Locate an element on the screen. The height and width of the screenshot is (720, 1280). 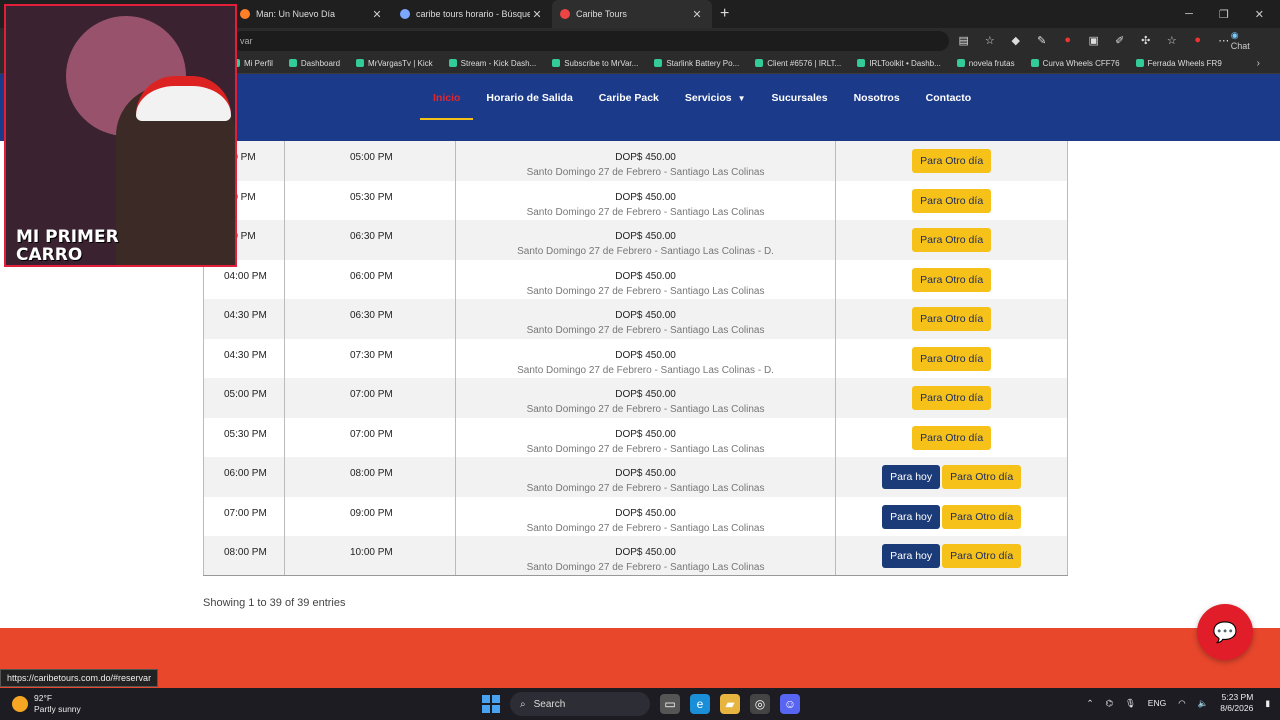
nav-item: Contacto is located at coordinates (949, 104).